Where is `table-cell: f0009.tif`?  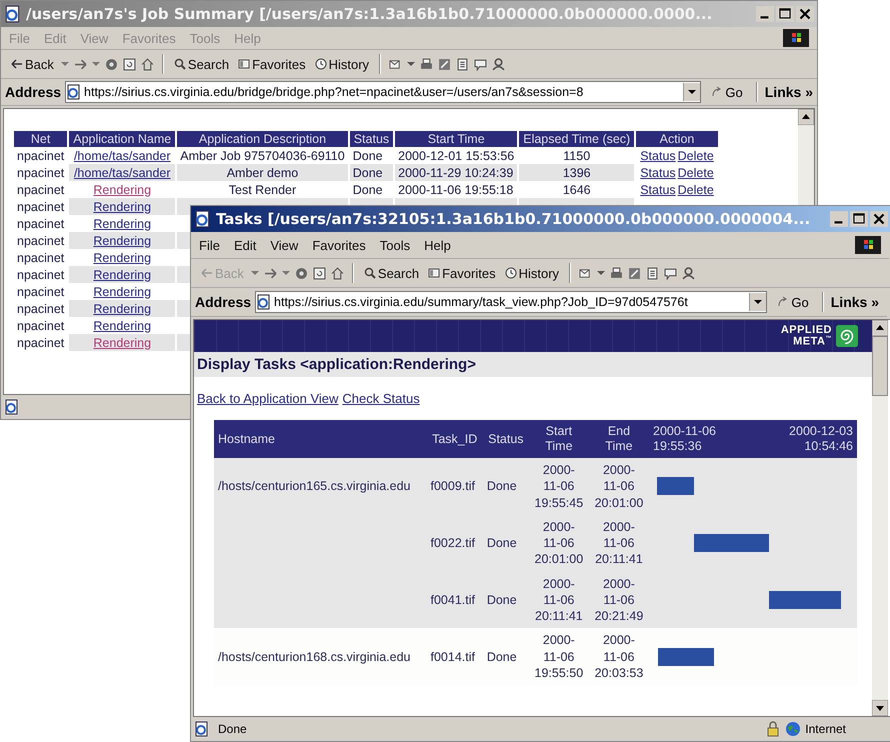
table-cell: f0009.tif is located at coordinates (452, 486).